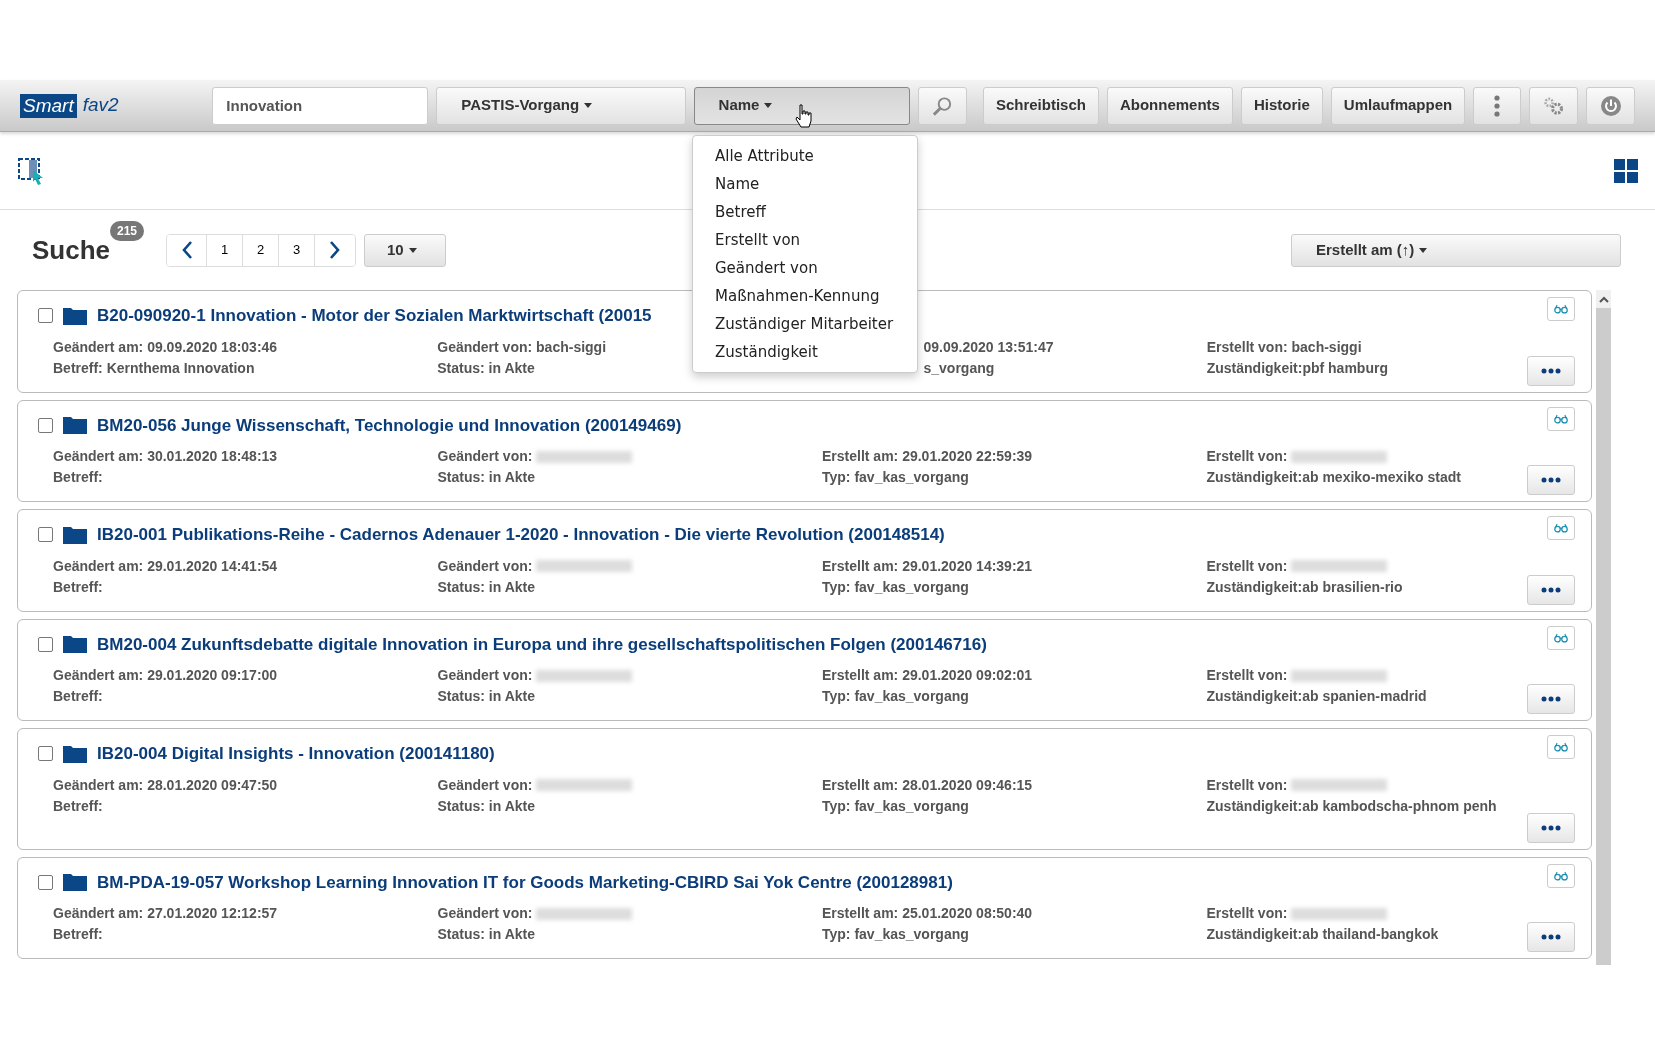 This screenshot has height=1045, width=1655. I want to click on menu-item: Betreff, so click(805, 212).